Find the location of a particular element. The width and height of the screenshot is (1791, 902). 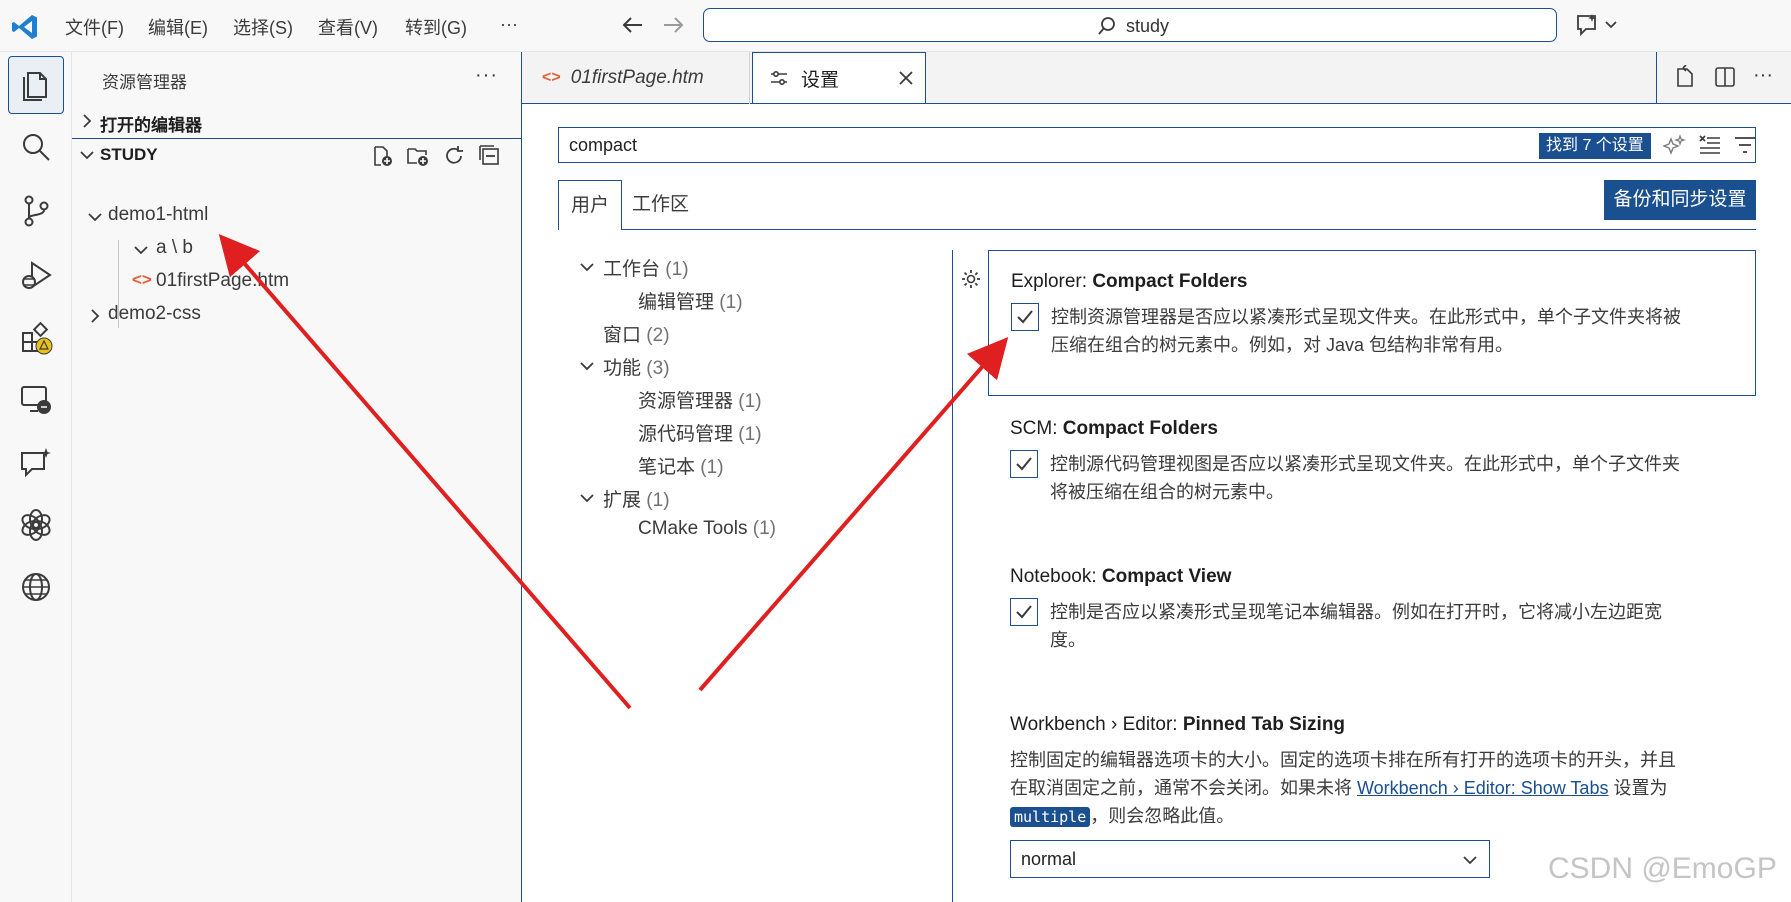

menu-view: 查看(V) is located at coordinates (348, 27).